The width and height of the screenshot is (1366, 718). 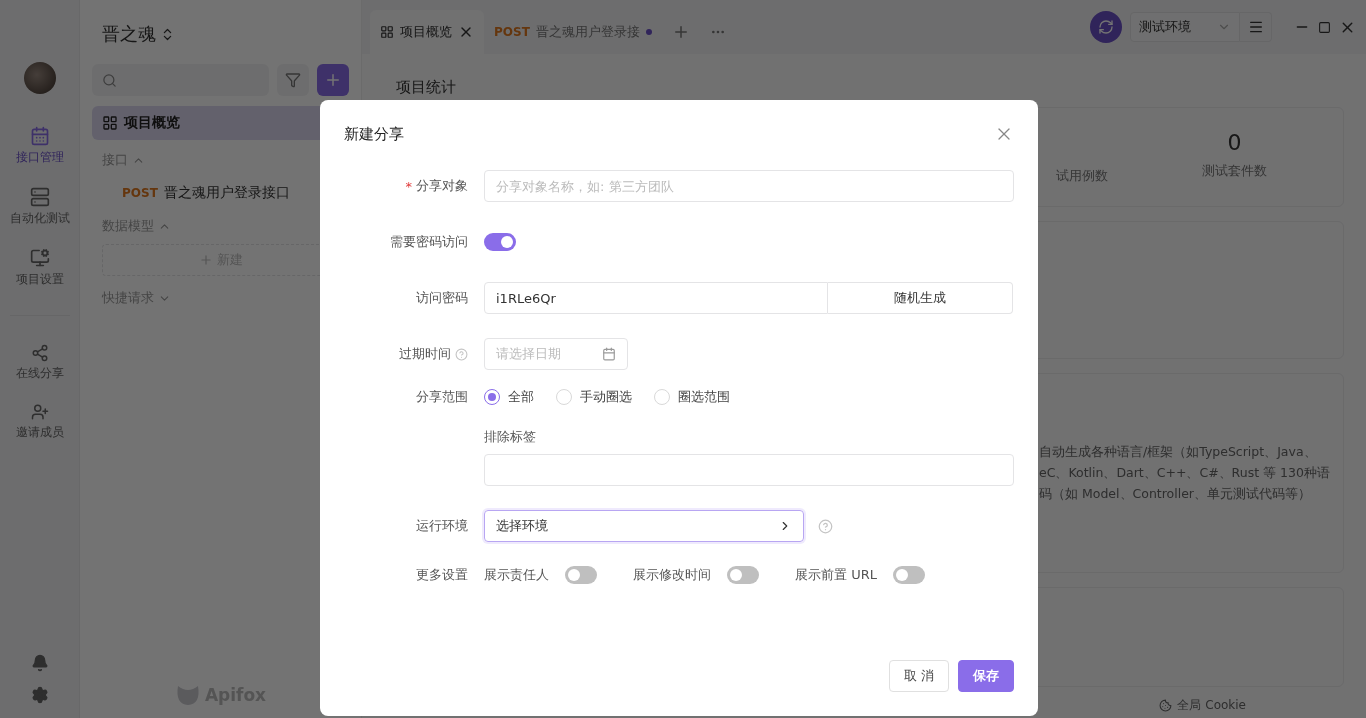 I want to click on cancel-button: 取 消, so click(x=918, y=676).